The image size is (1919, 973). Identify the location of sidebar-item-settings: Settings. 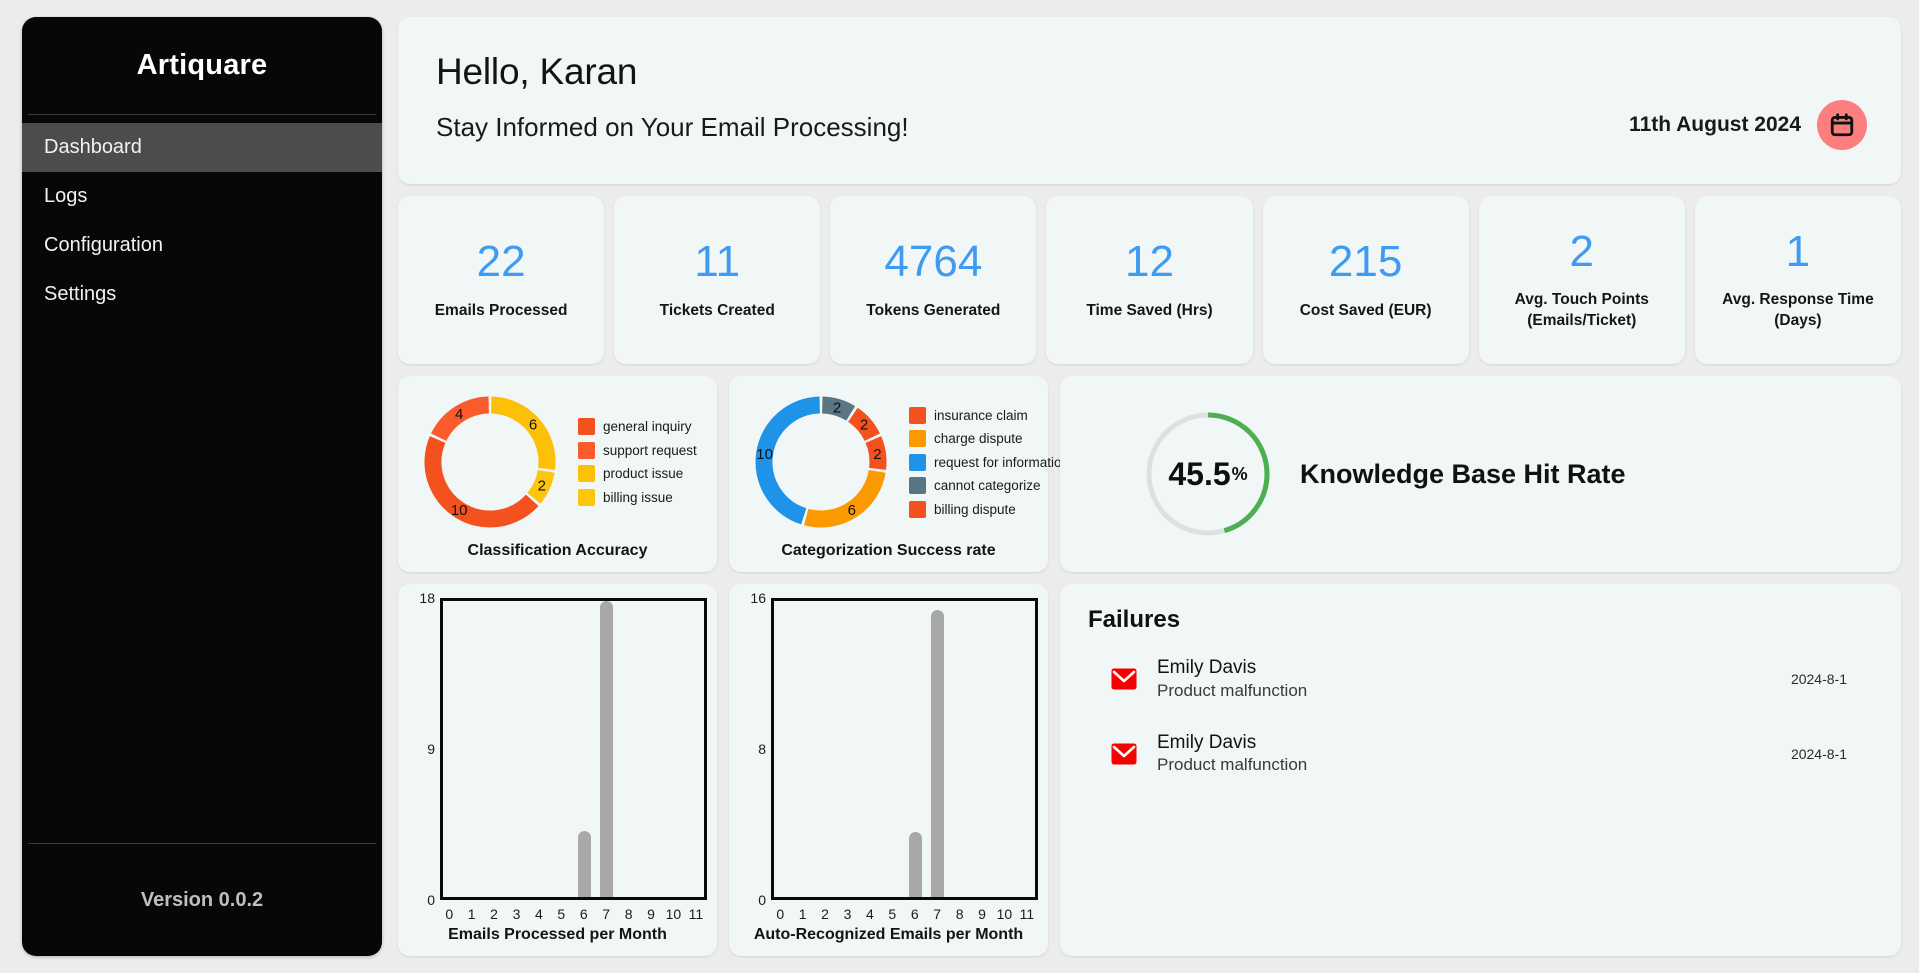
(202, 294).